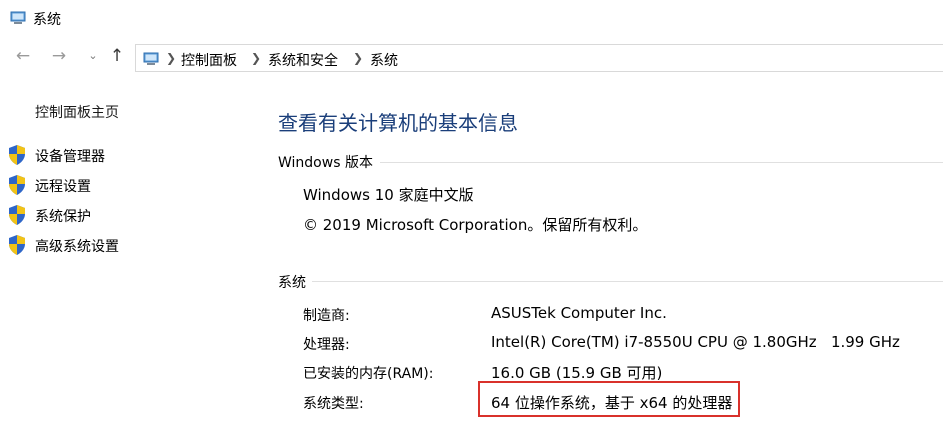  What do you see at coordinates (59, 56) in the screenshot?
I see `arrow-right-icon: →` at bounding box center [59, 56].